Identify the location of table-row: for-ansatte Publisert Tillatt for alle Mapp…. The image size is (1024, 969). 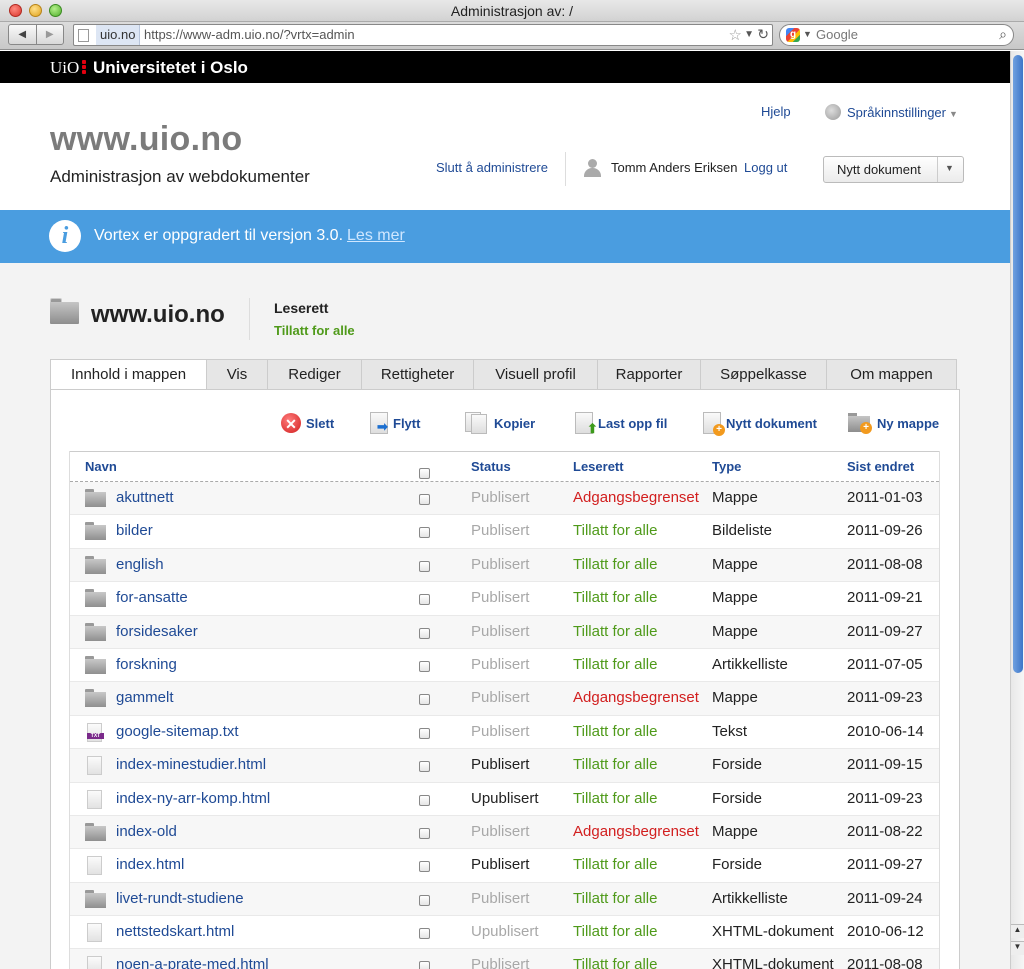
(504, 599).